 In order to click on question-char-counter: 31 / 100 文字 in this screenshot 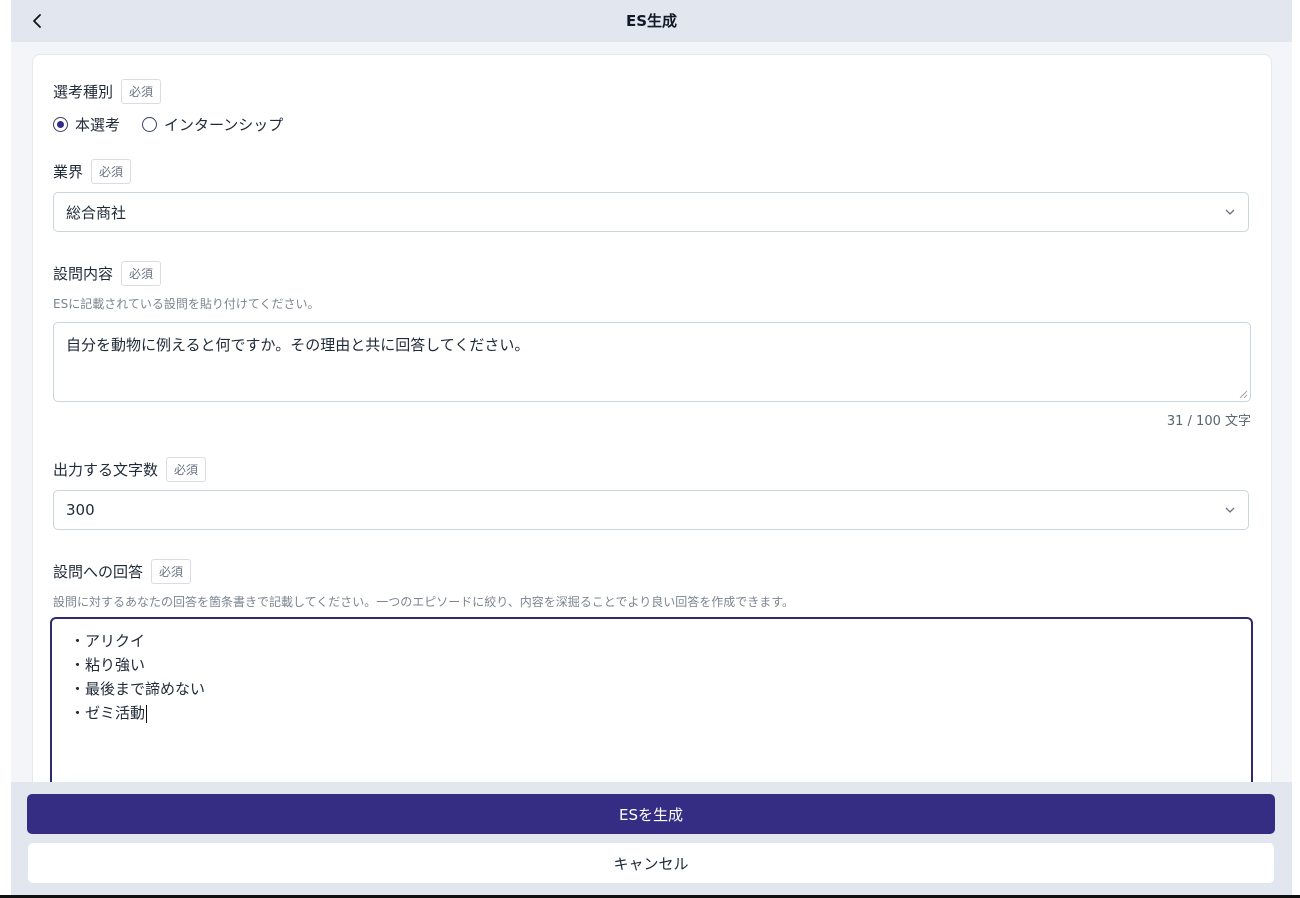, I will do `click(1208, 421)`.